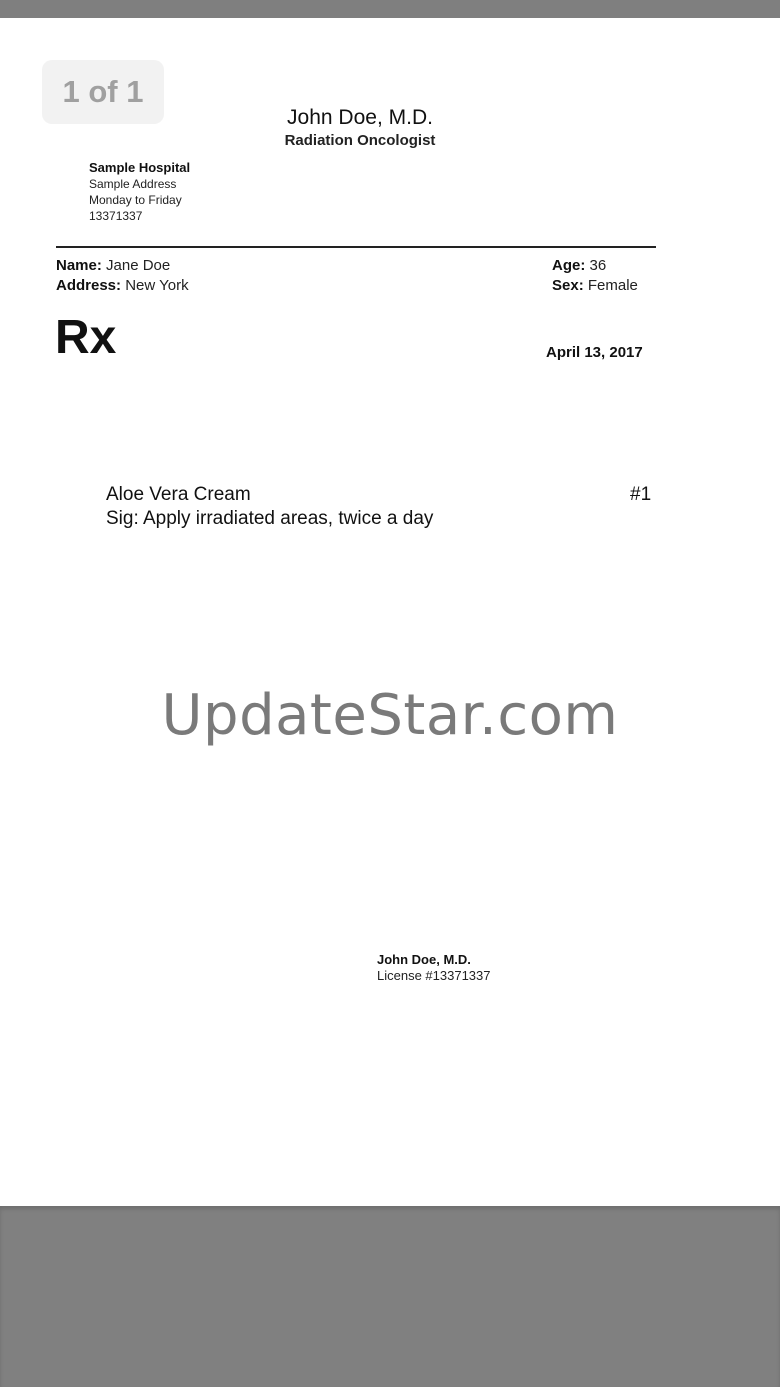 The image size is (780, 1387). What do you see at coordinates (178, 494) in the screenshot?
I see `medication-name: Aloe Vera Cream` at bounding box center [178, 494].